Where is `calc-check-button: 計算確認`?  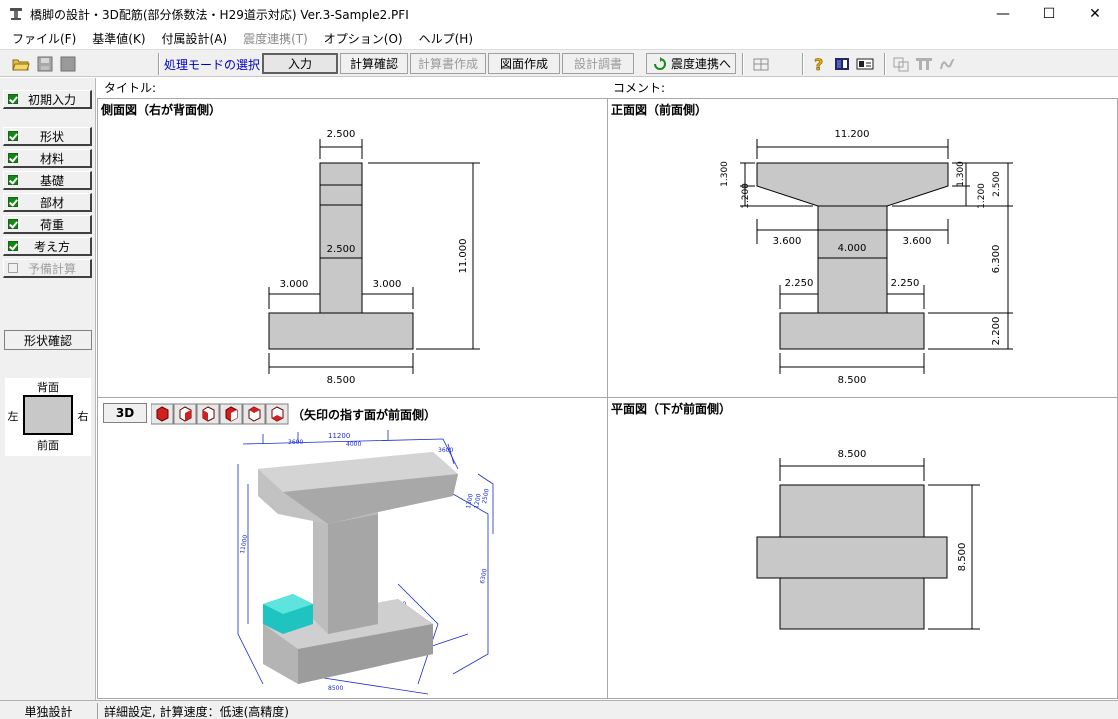
calc-check-button: 計算確認 is located at coordinates (374, 63).